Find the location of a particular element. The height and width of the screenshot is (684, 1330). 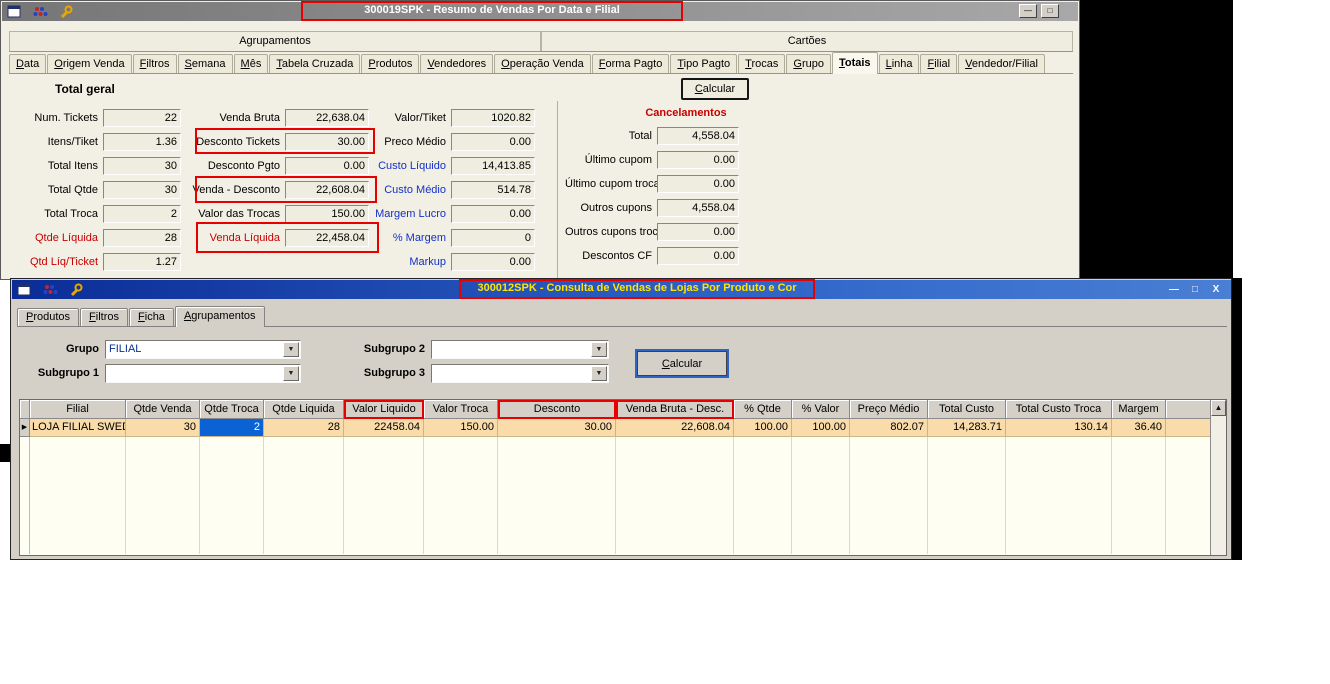

col-header-qtde-liquida: Qtde Liquida is located at coordinates (304, 409).